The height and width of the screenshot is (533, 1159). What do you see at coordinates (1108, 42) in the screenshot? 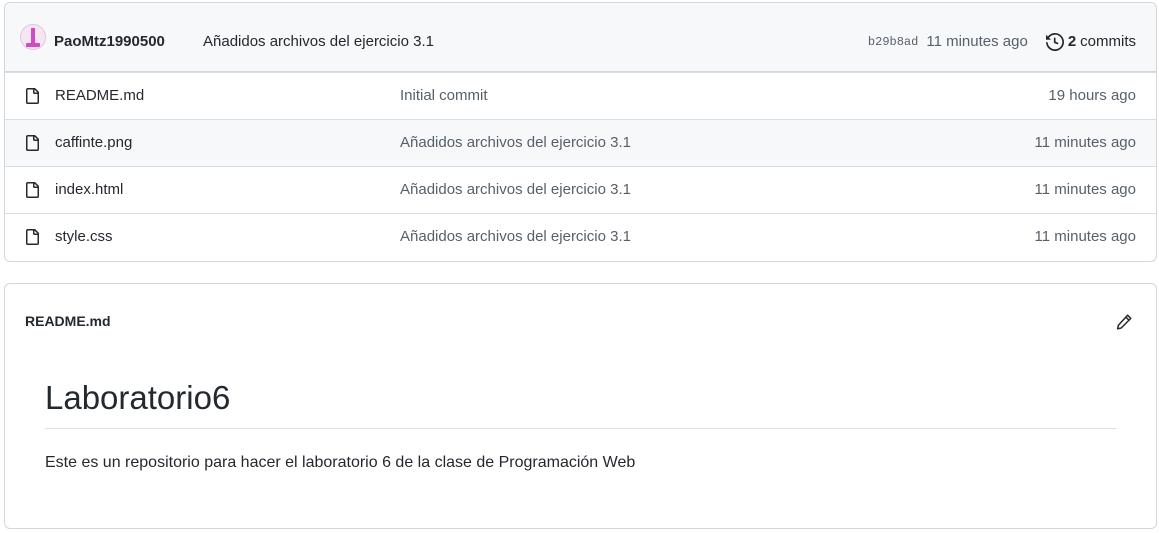
I see `commits-link: commits` at bounding box center [1108, 42].